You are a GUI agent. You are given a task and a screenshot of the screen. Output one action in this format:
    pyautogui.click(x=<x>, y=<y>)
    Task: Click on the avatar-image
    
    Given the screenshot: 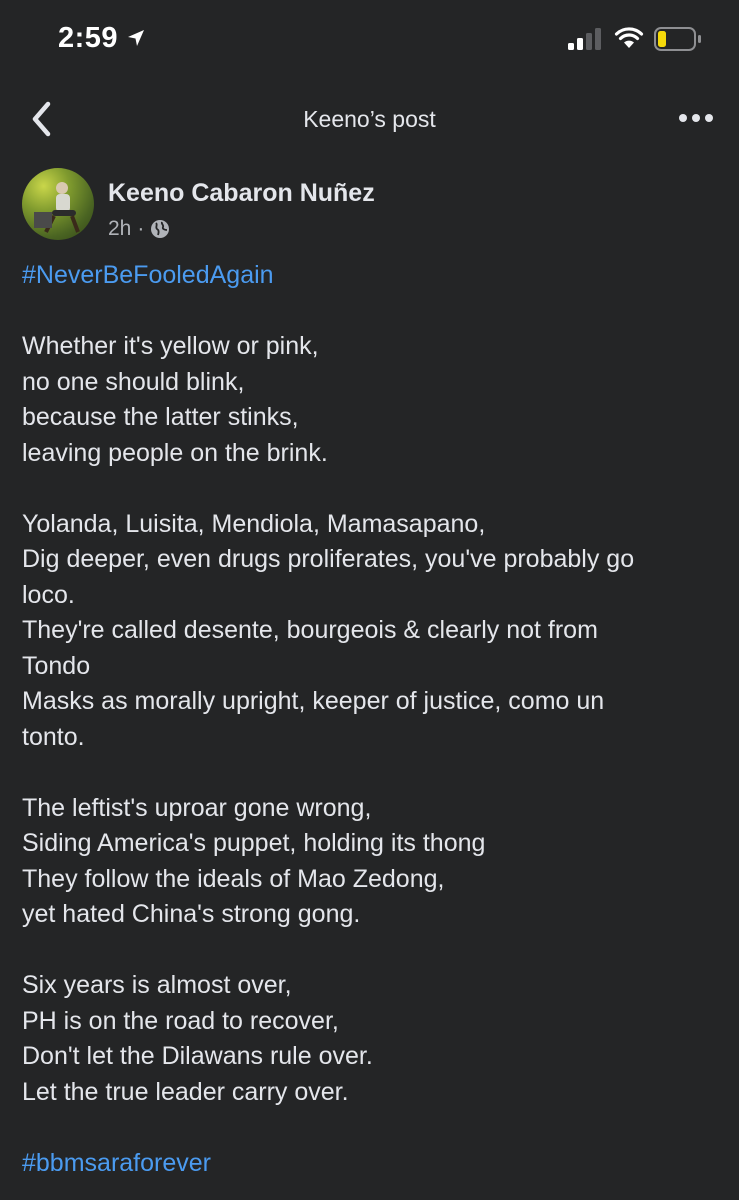 What is the action you would take?
    pyautogui.click(x=57, y=207)
    